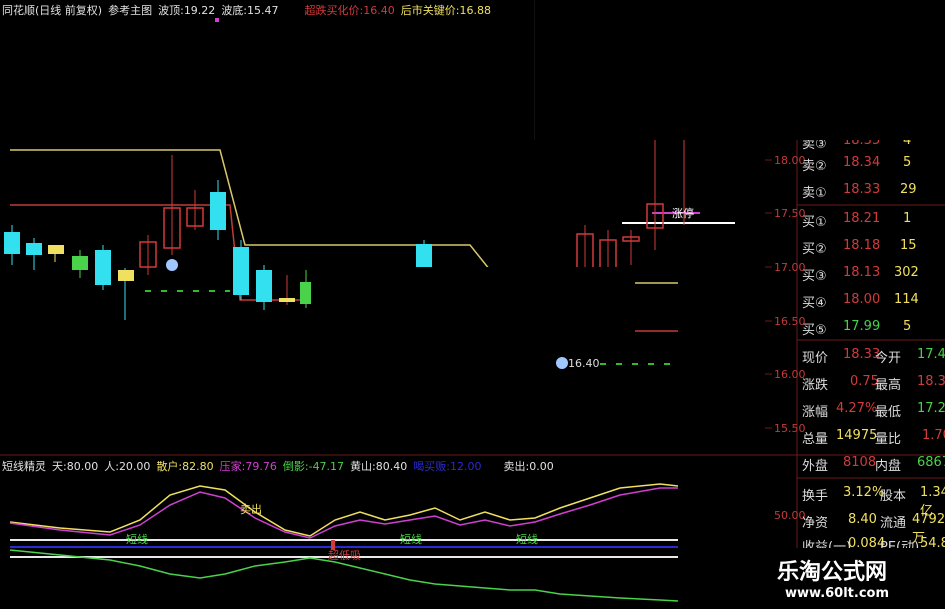  I want to click on quote-row: 外盘 8108 内盘 6867, so click(872, 463).